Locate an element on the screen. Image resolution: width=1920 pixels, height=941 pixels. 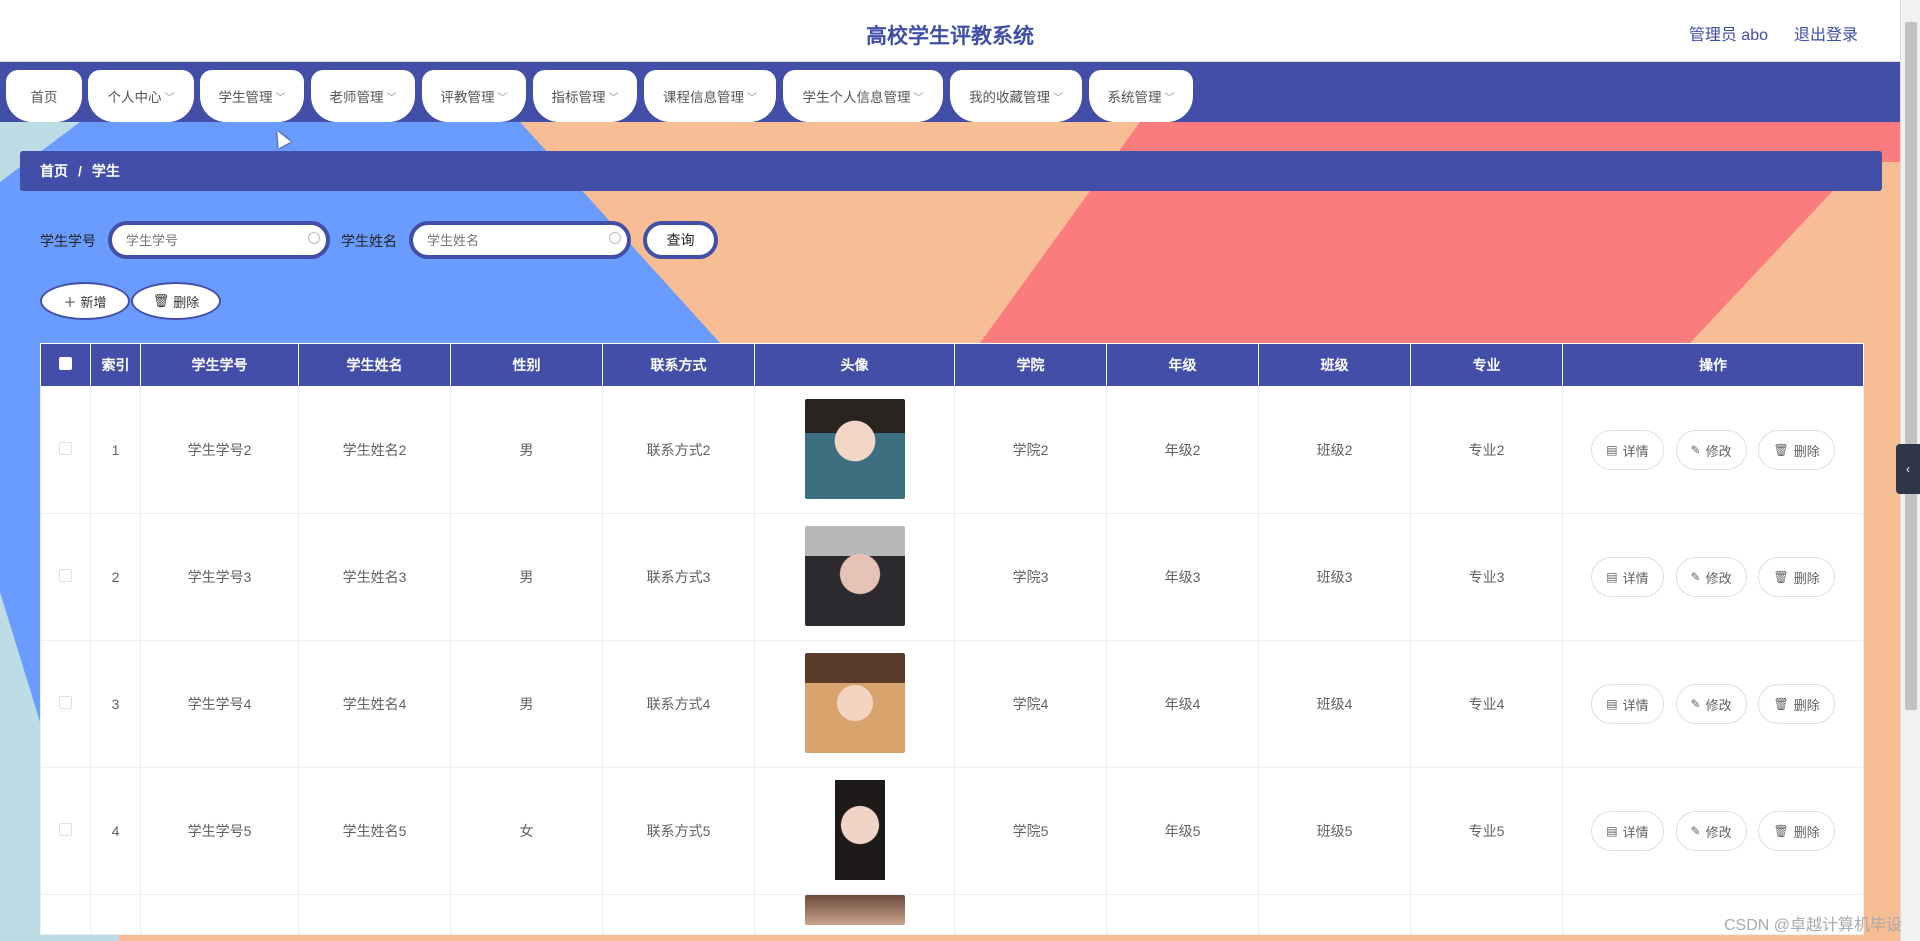
cell-name: 学生姓名2 is located at coordinates (374, 450).